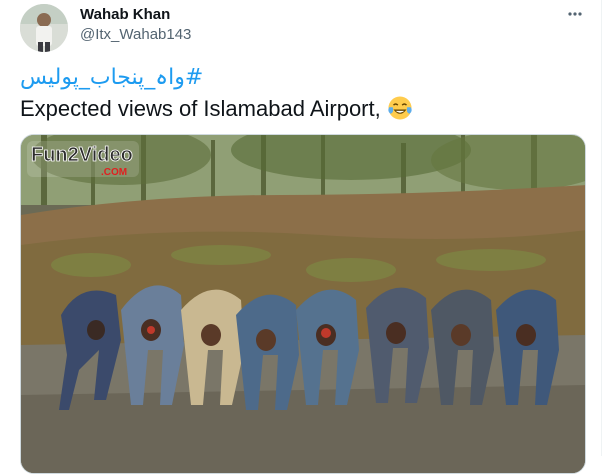 The width and height of the screenshot is (602, 474). I want to click on tweet-text: Expected views of Islamabad Airport,, so click(216, 109).